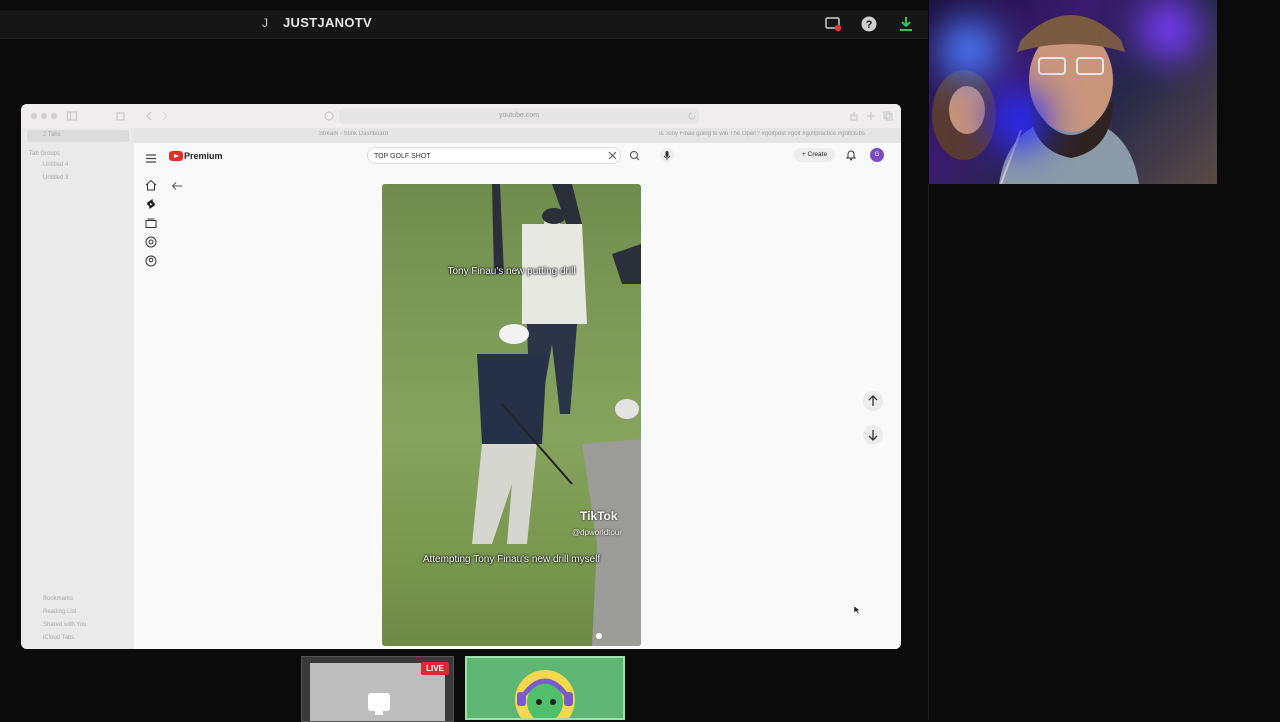 Image resolution: width=1280 pixels, height=722 pixels. What do you see at coordinates (58, 599) in the screenshot?
I see `sidebar-bookmarks: Bookmarks` at bounding box center [58, 599].